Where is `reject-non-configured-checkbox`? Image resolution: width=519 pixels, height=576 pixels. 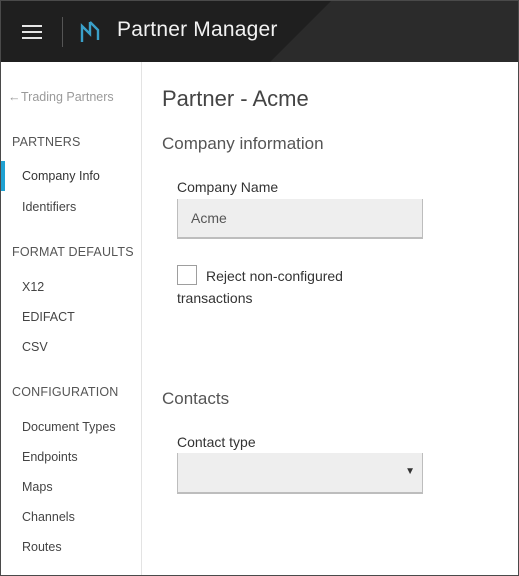
reject-non-configured-checkbox is located at coordinates (187, 275).